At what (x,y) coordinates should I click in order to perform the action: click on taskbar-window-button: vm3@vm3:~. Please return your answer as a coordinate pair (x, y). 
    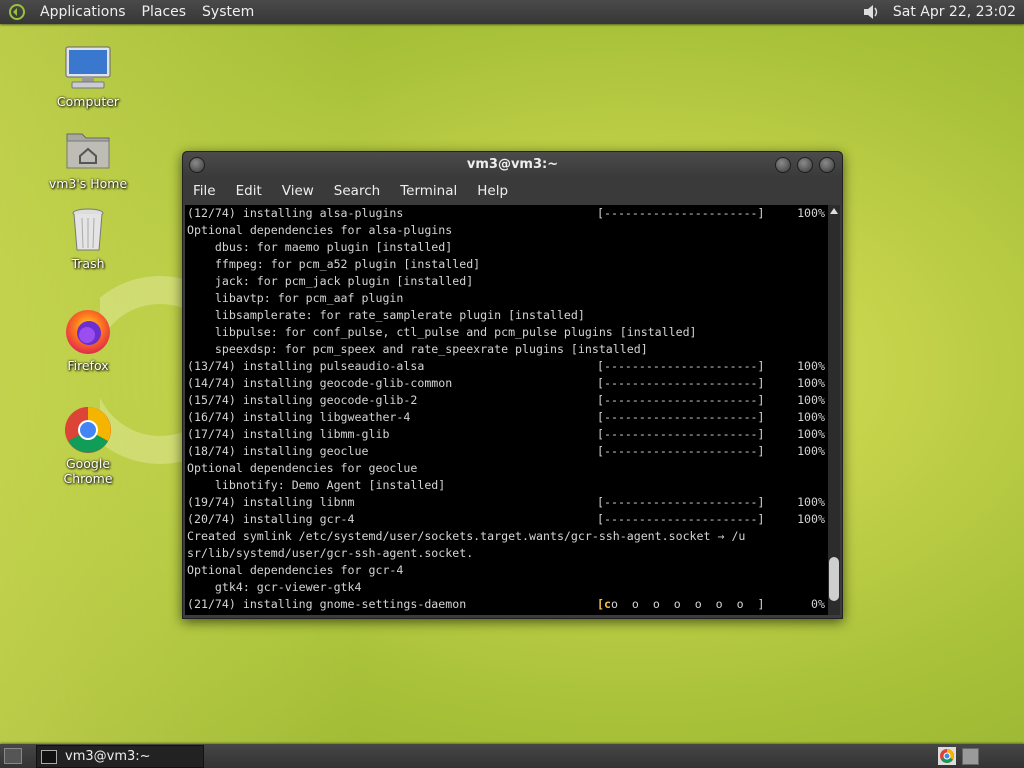
    Looking at the image, I should click on (120, 756).